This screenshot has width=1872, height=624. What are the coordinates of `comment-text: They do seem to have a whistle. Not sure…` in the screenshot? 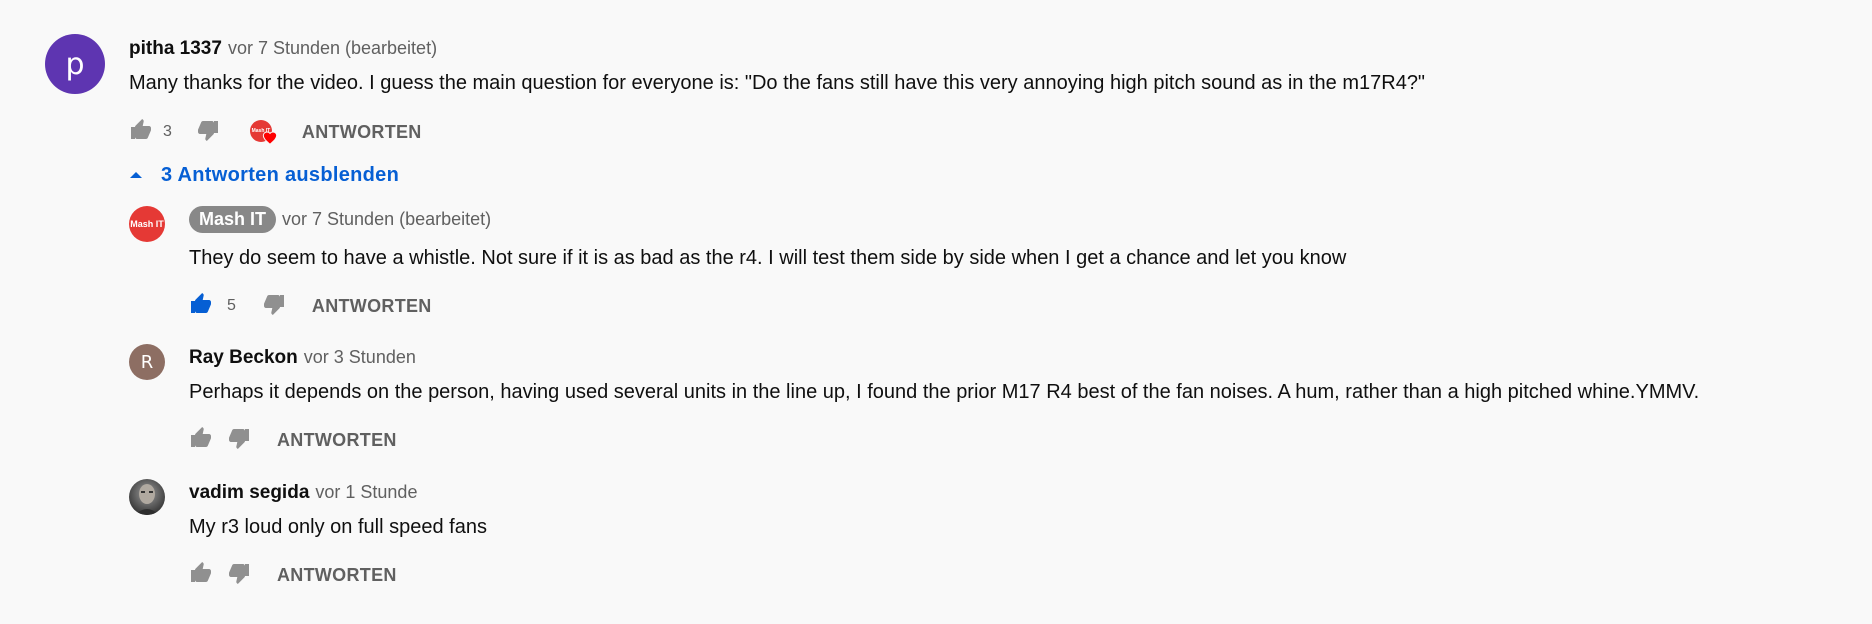 It's located at (768, 258).